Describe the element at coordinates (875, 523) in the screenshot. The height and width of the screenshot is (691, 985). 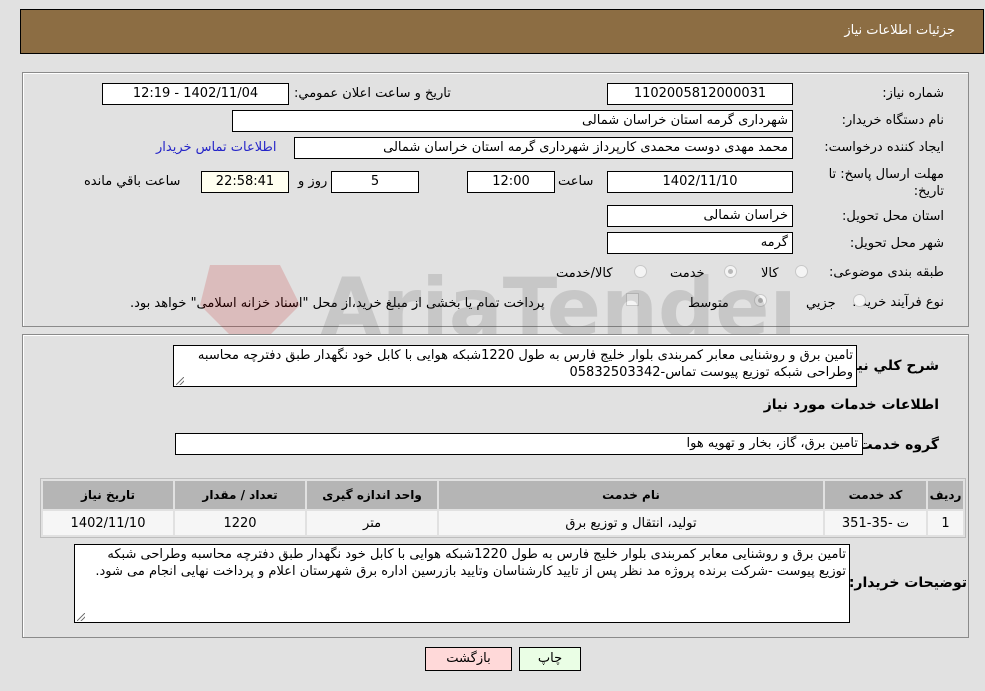
I see `cell-service-code: ت -35-351` at that location.